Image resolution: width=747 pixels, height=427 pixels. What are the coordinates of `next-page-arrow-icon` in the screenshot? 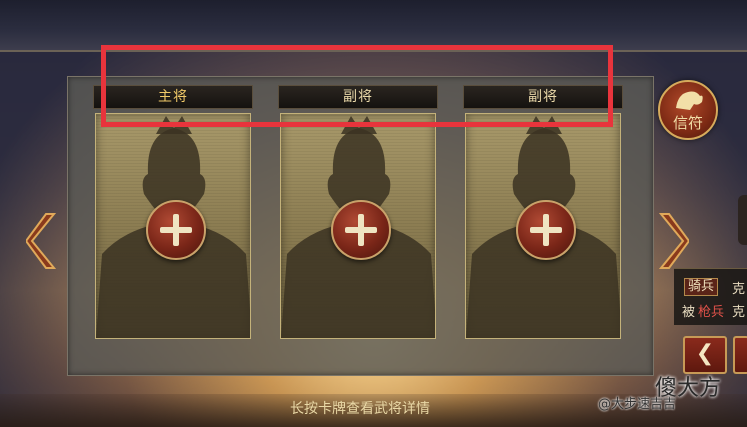 It's located at (673, 241).